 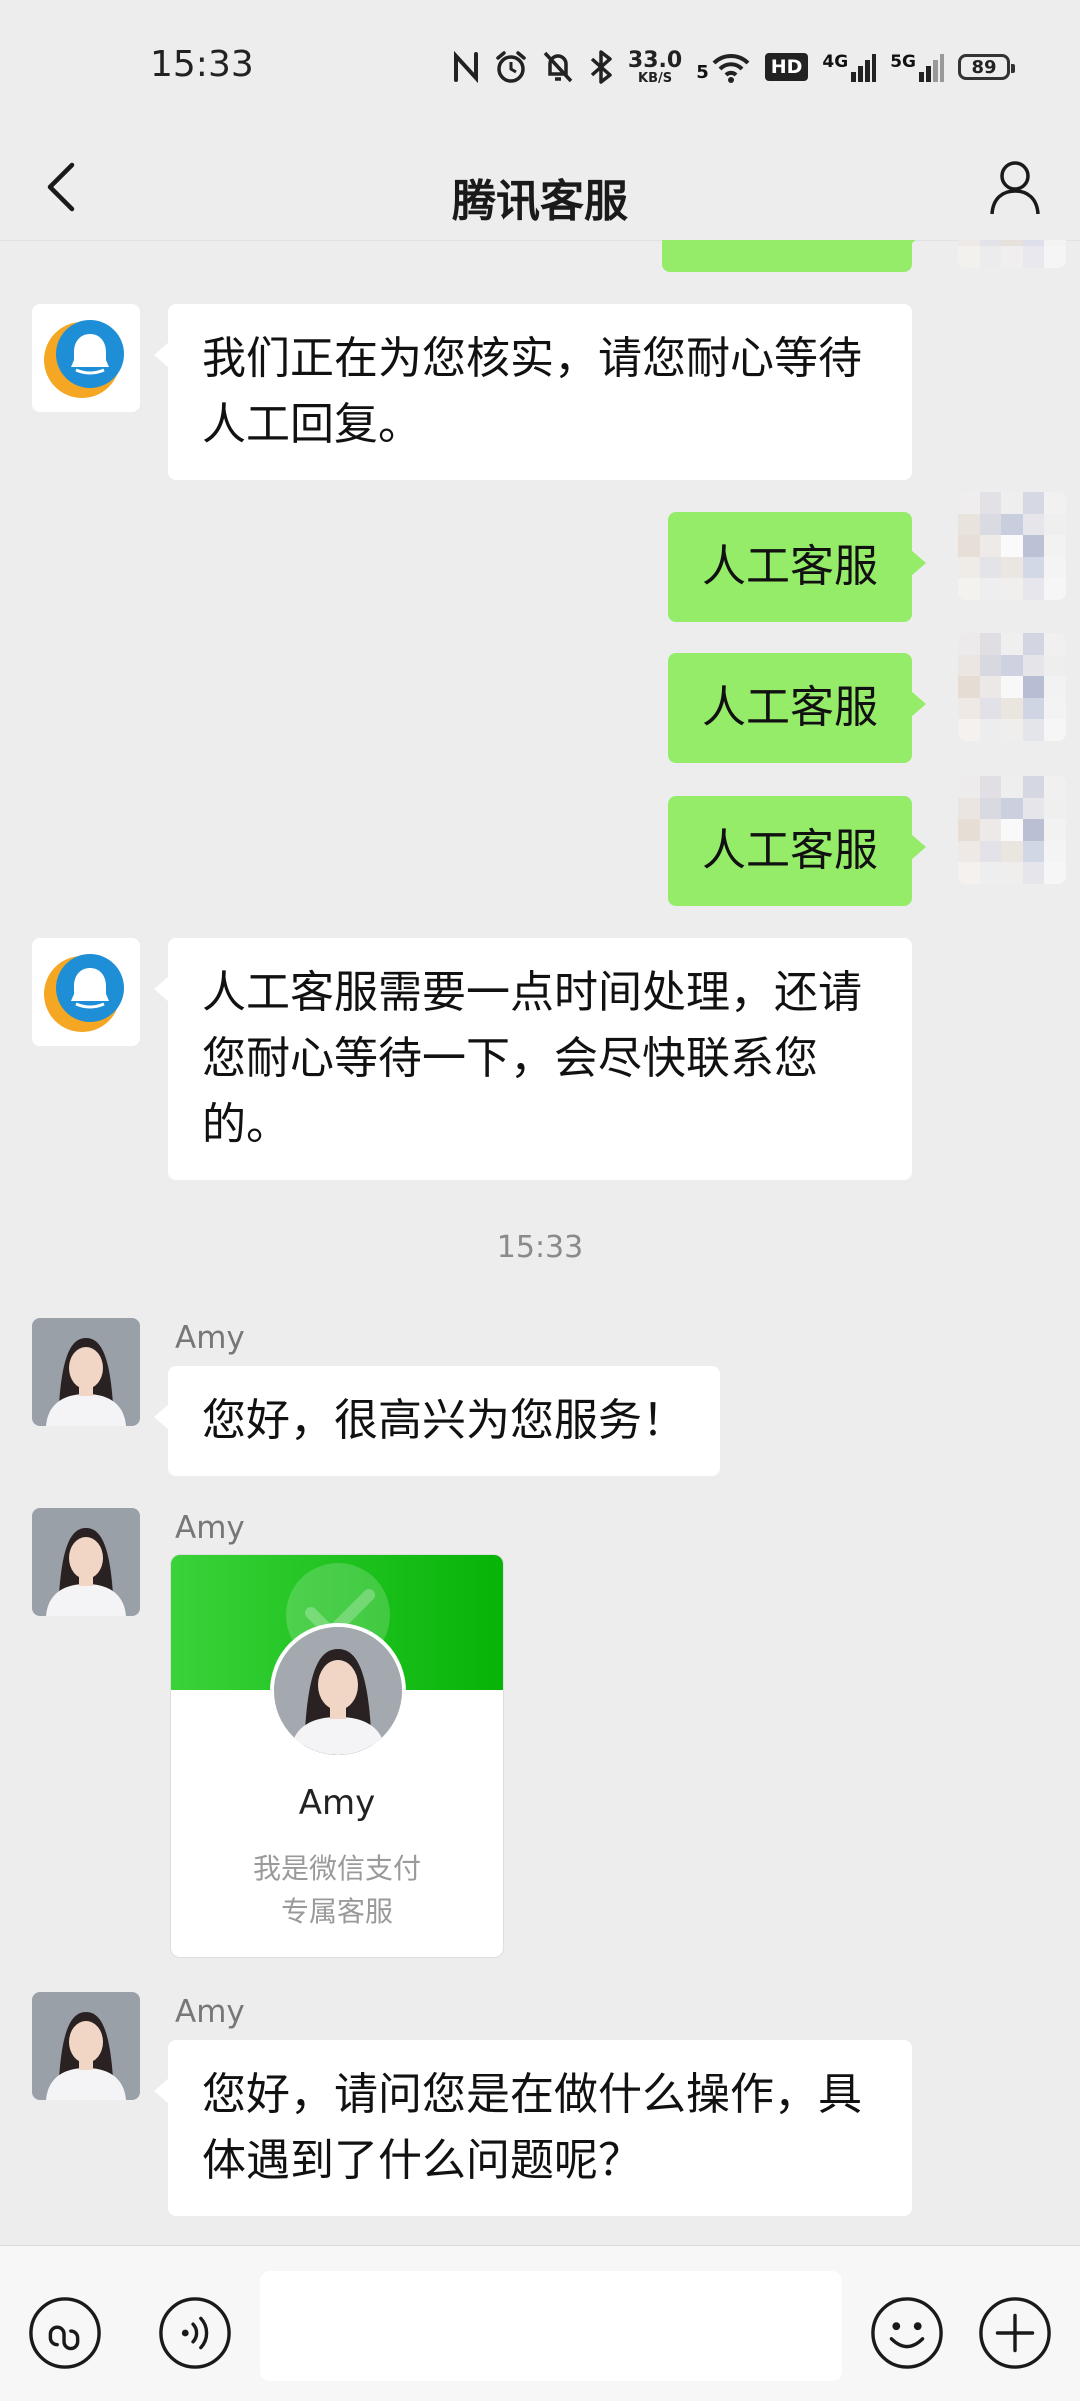 I want to click on agent-business-card: Amy 我是微信支付 专属客服, so click(x=337, y=1756).